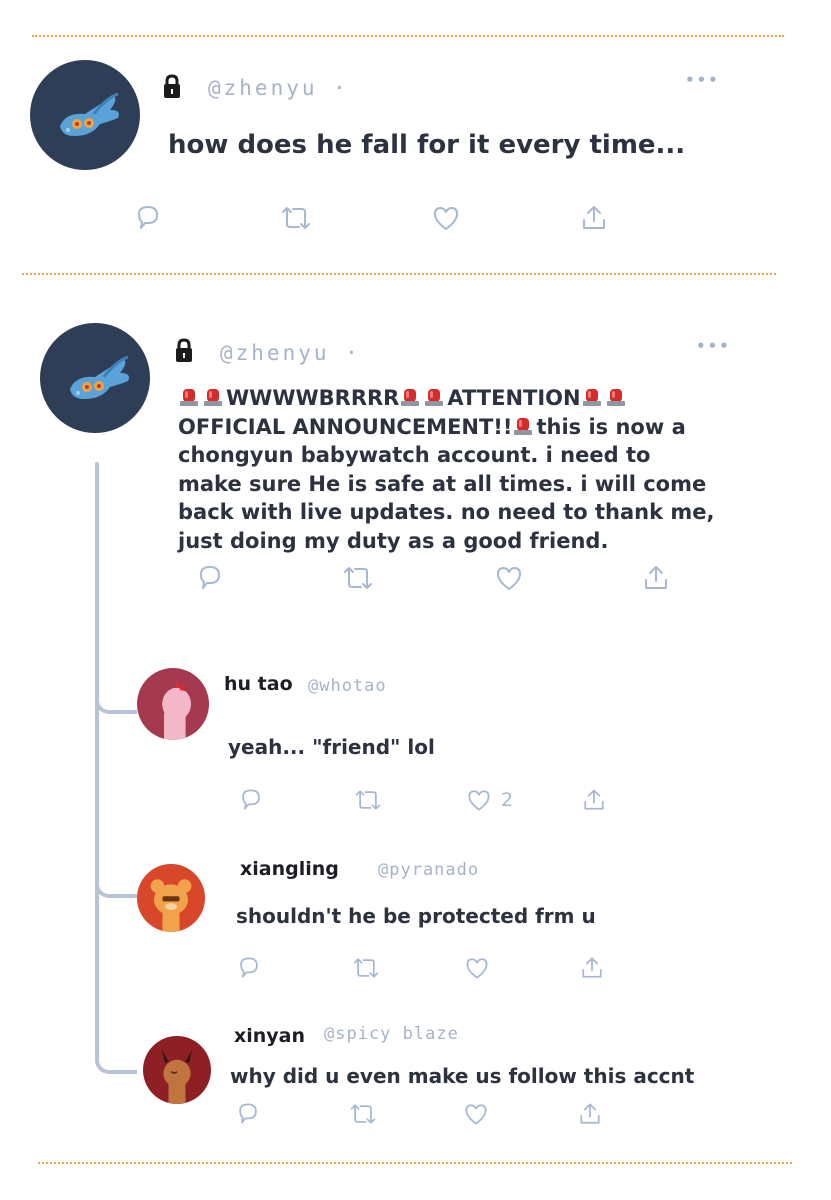  Describe the element at coordinates (313, 398) in the screenshot. I see `post-text-segment: WWWWBRRRR` at that location.